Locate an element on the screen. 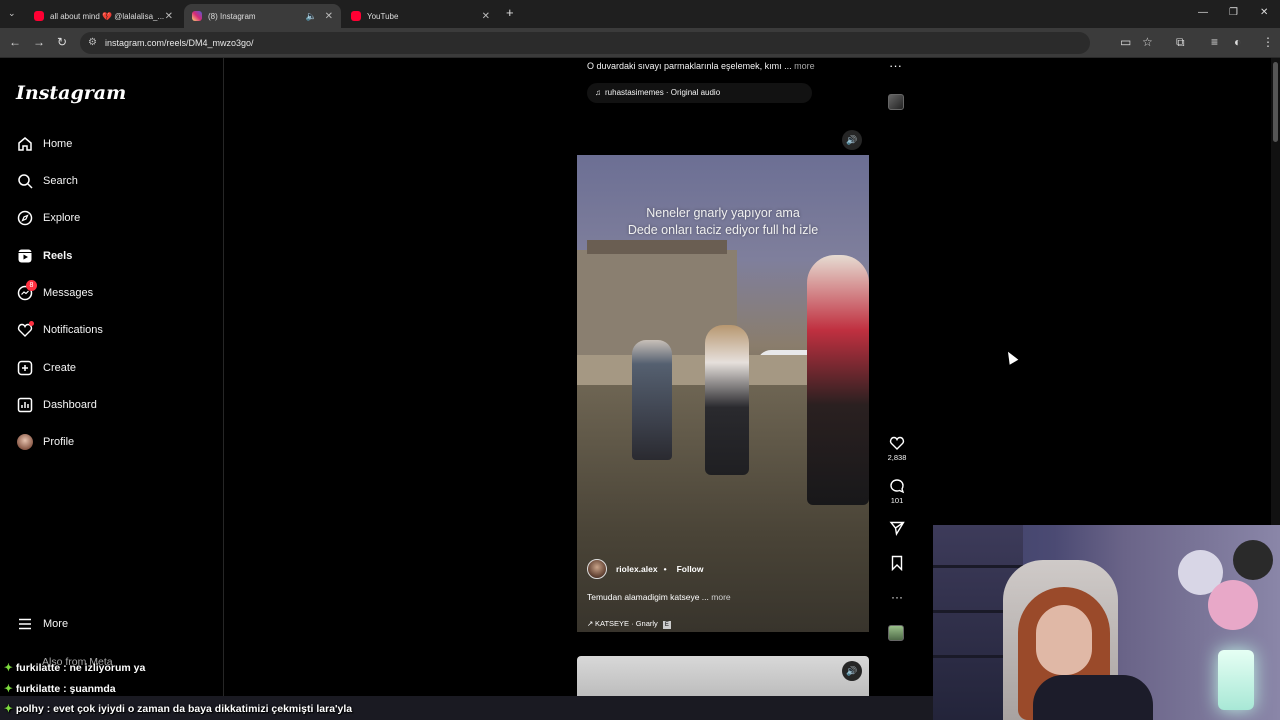 The height and width of the screenshot is (720, 1280). sidebar-item-dashboard: Dashboard is located at coordinates (56, 405).